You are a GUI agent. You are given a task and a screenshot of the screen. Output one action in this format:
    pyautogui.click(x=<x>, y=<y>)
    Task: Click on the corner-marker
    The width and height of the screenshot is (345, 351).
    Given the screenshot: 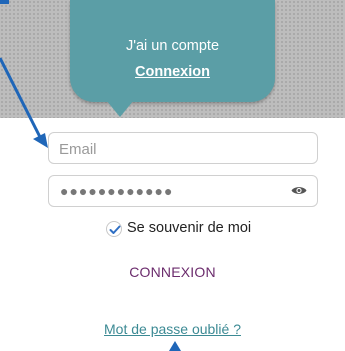 What is the action you would take?
    pyautogui.click(x=4, y=2)
    